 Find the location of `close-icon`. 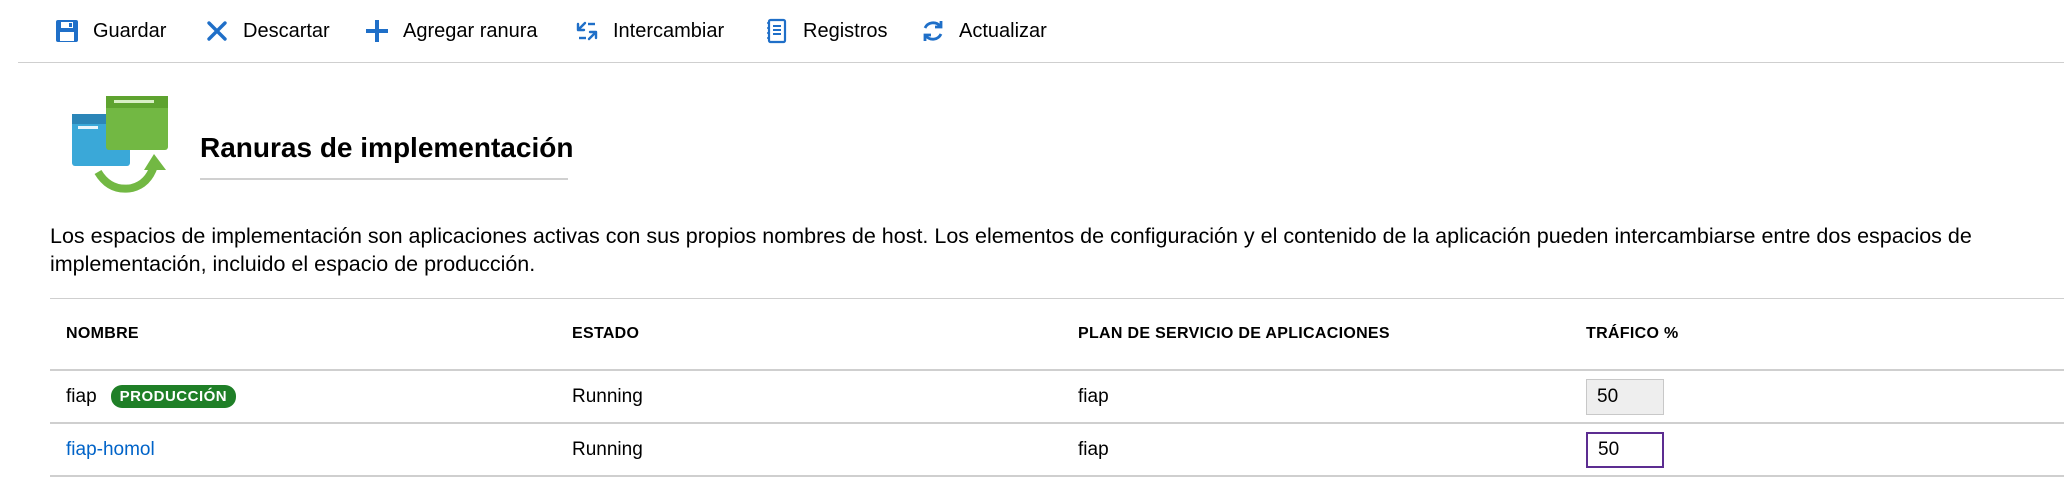

close-icon is located at coordinates (217, 31).